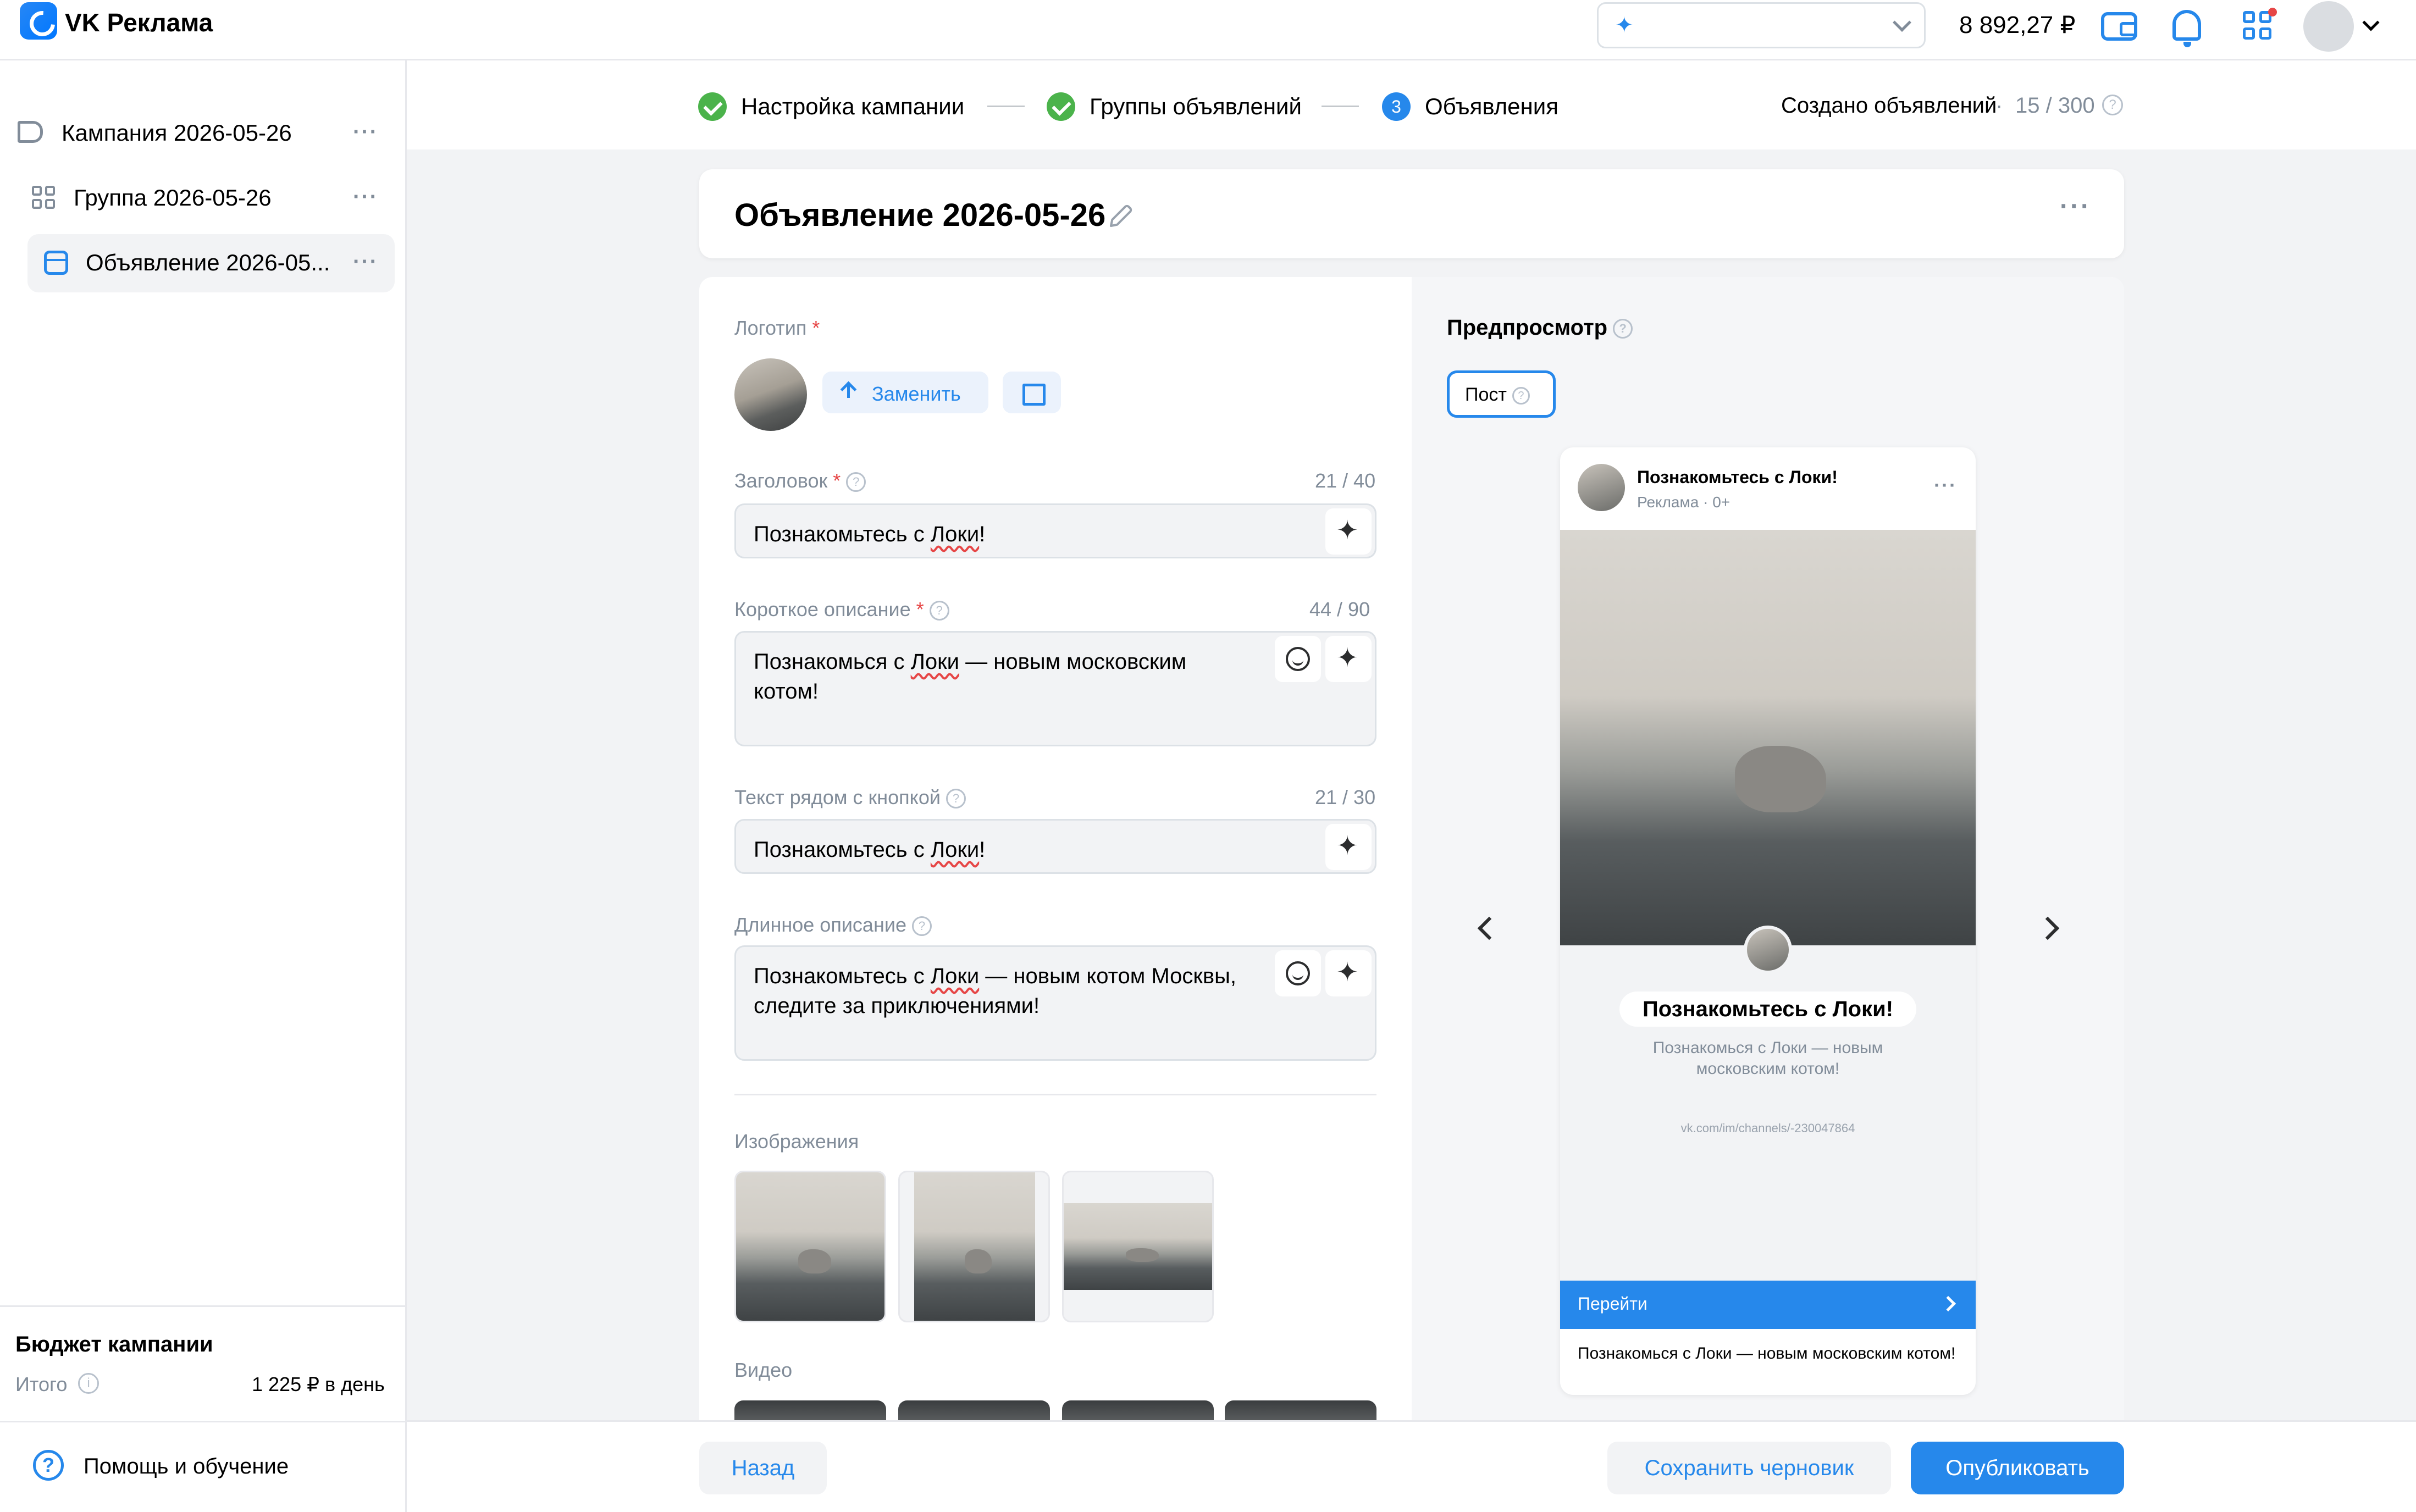  I want to click on chevron-left-icon, so click(1489, 928).